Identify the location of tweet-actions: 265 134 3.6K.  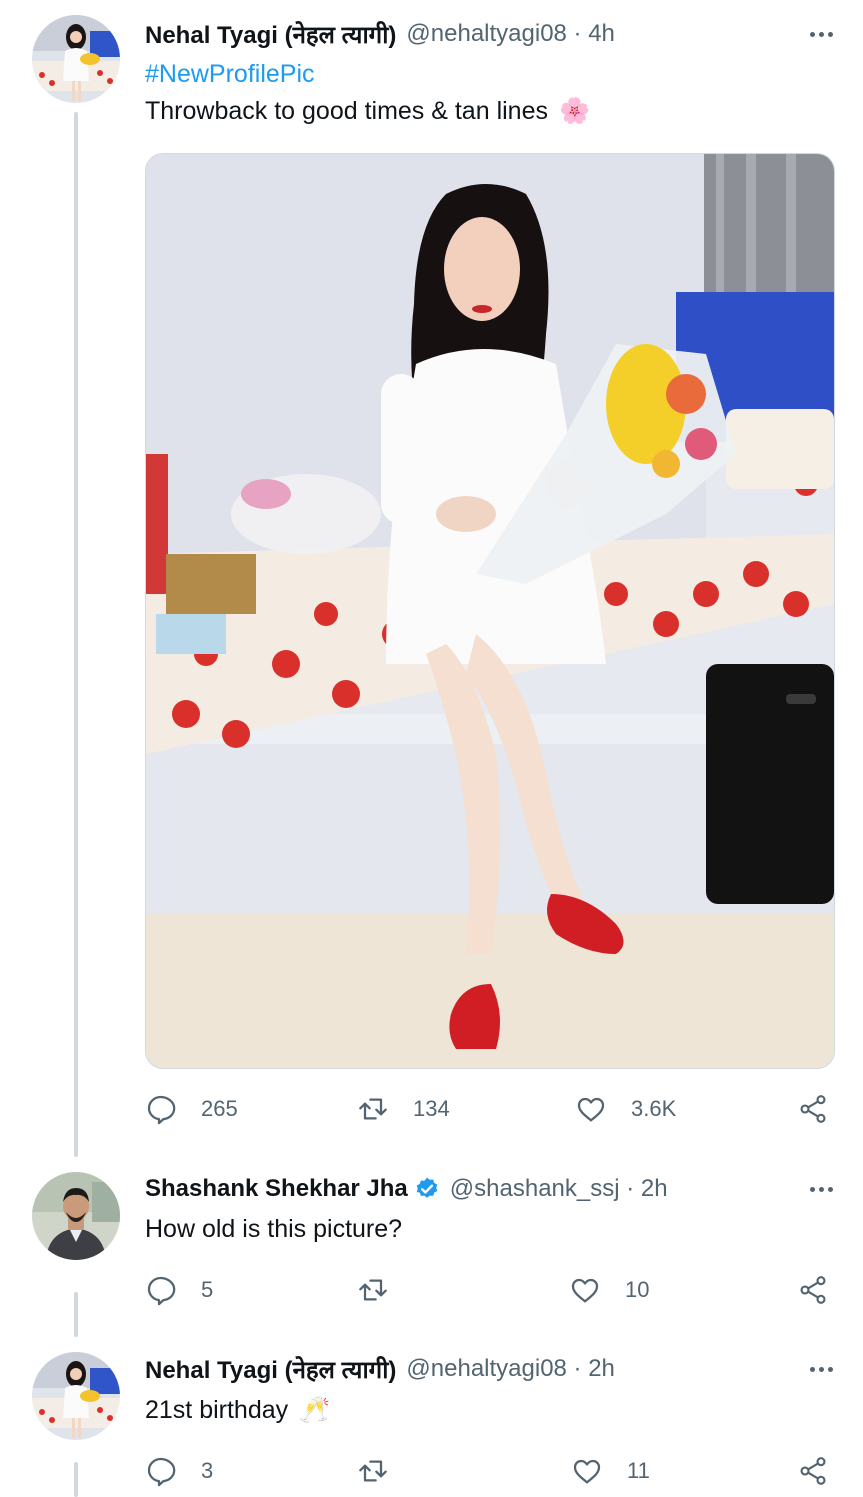
(489, 1109).